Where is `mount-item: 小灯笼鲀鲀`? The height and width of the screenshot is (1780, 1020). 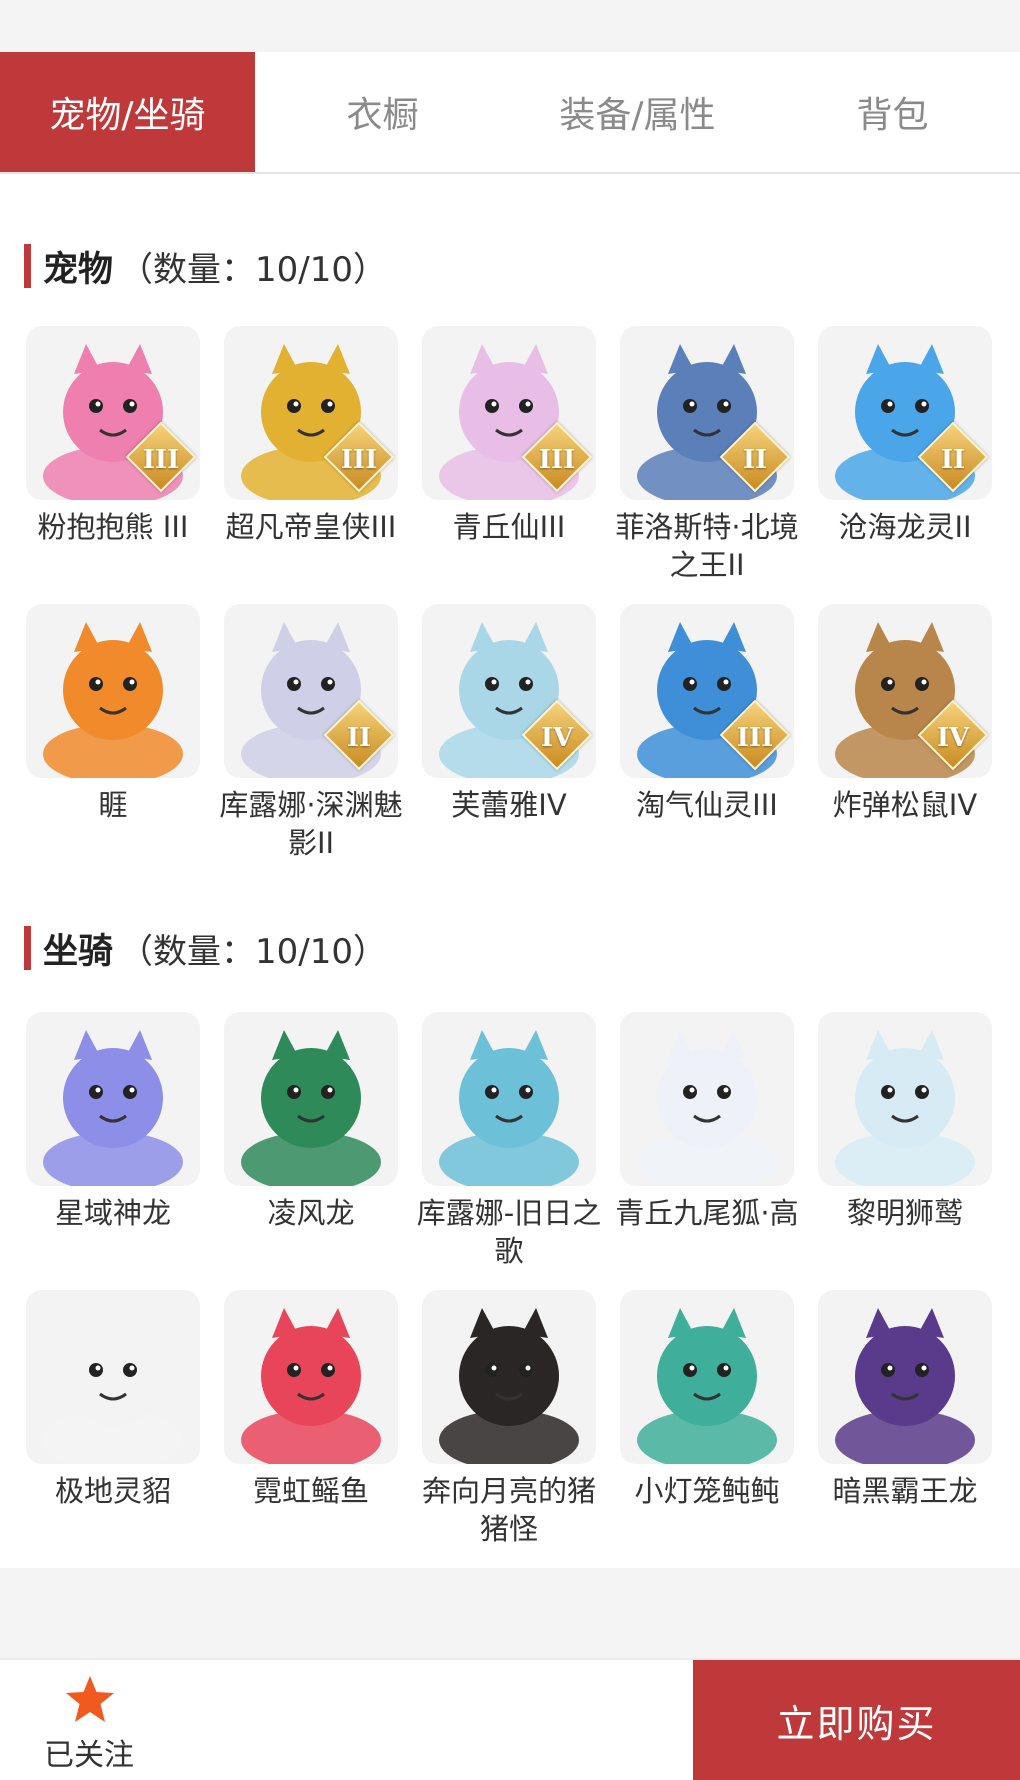
mount-item: 小灯笼鲀鲀 is located at coordinates (707, 1400).